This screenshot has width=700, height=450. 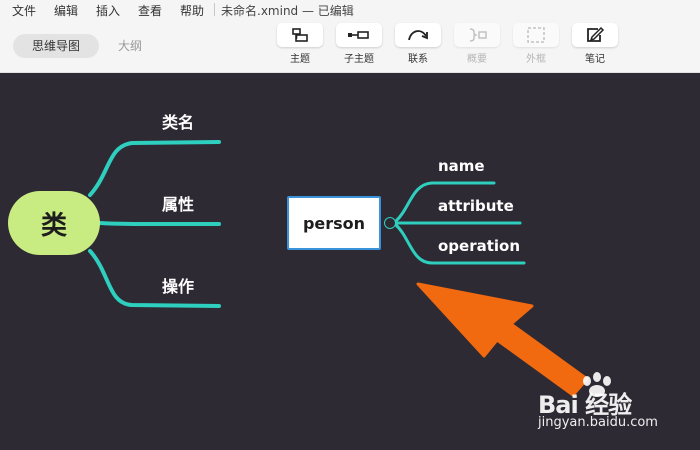 I want to click on menu-file: 文件, so click(x=24, y=10).